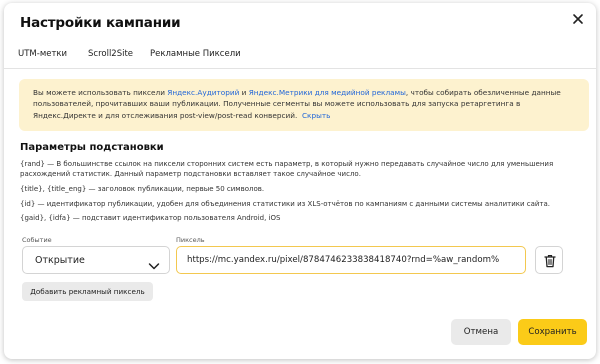  What do you see at coordinates (110, 54) in the screenshot?
I see `tab-scroll2site: Scroll2Site` at bounding box center [110, 54].